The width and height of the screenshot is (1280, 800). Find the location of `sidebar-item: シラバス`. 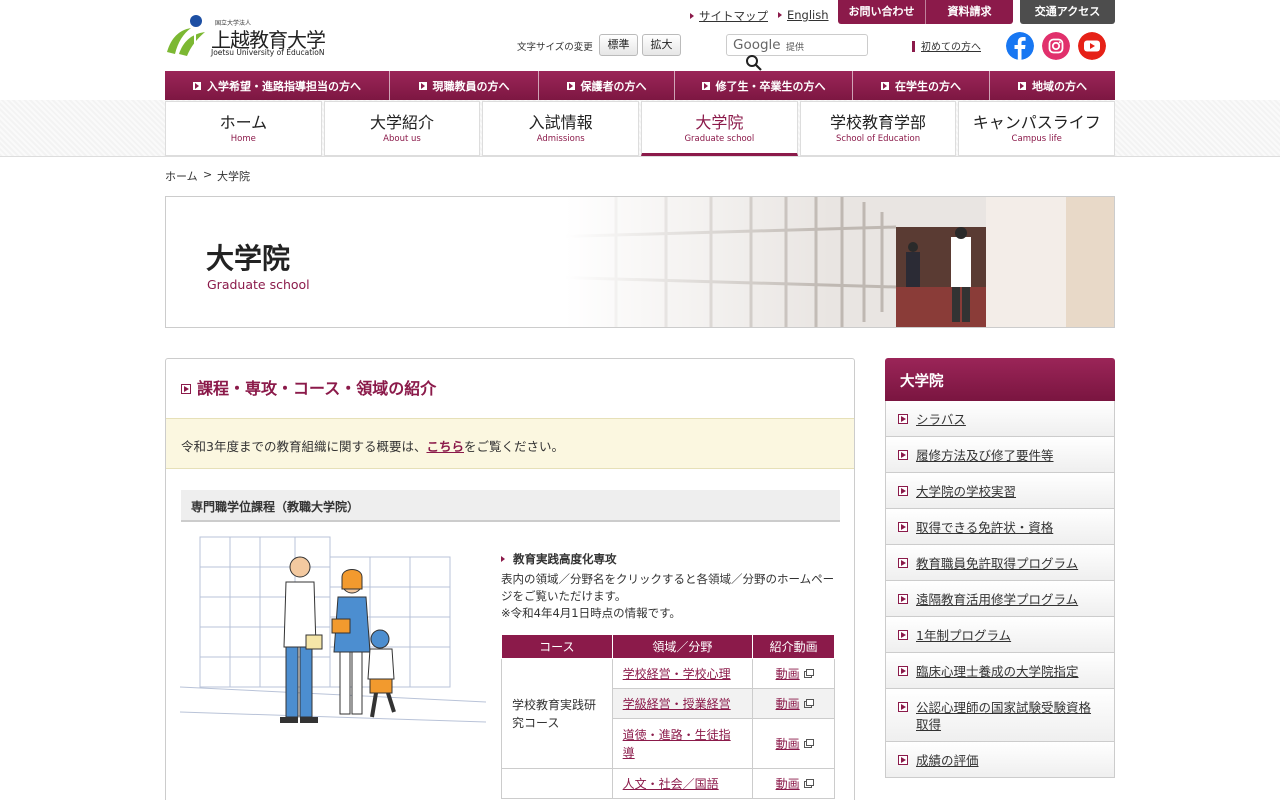

sidebar-item: シラバス is located at coordinates (1000, 419).